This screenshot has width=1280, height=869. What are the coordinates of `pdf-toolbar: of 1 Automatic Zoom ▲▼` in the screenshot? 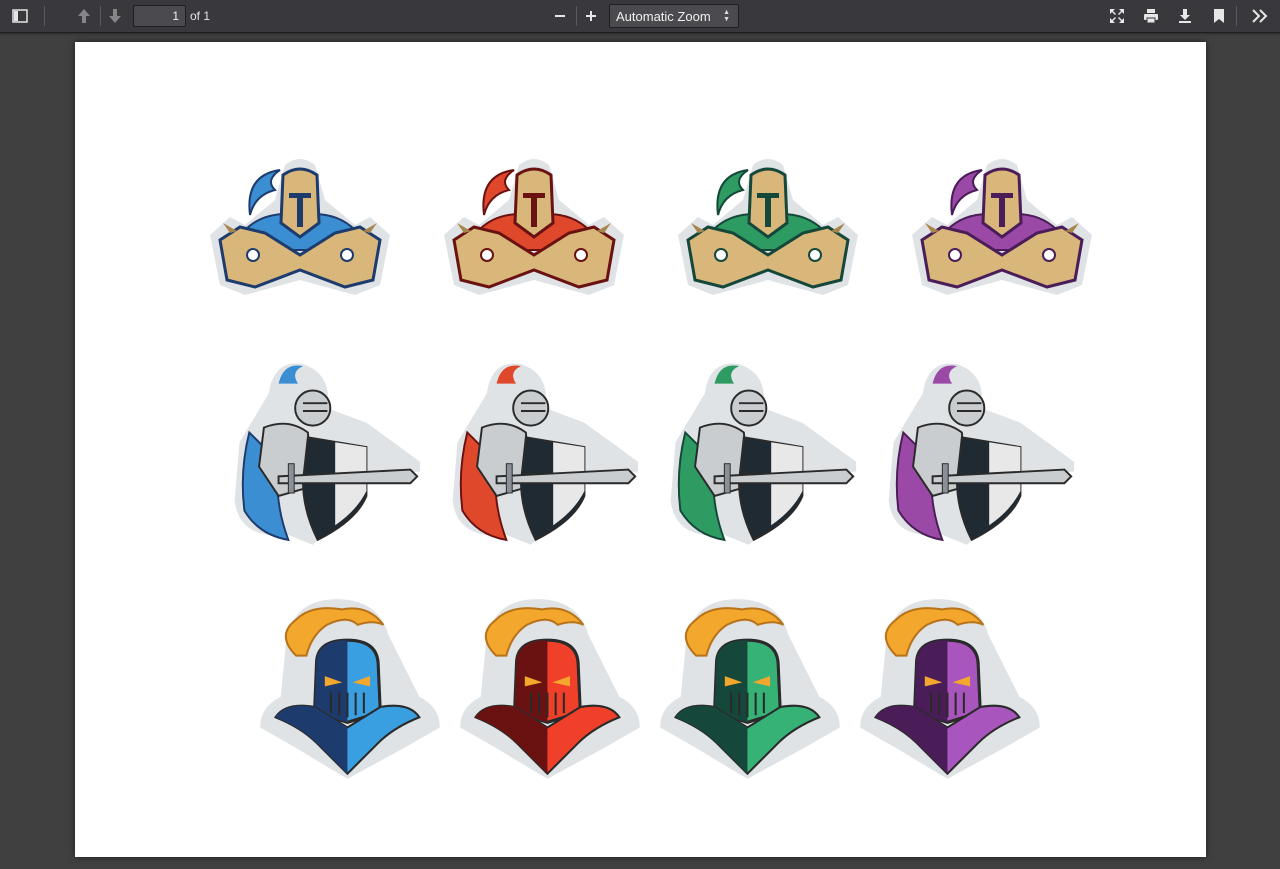 It's located at (640, 16).